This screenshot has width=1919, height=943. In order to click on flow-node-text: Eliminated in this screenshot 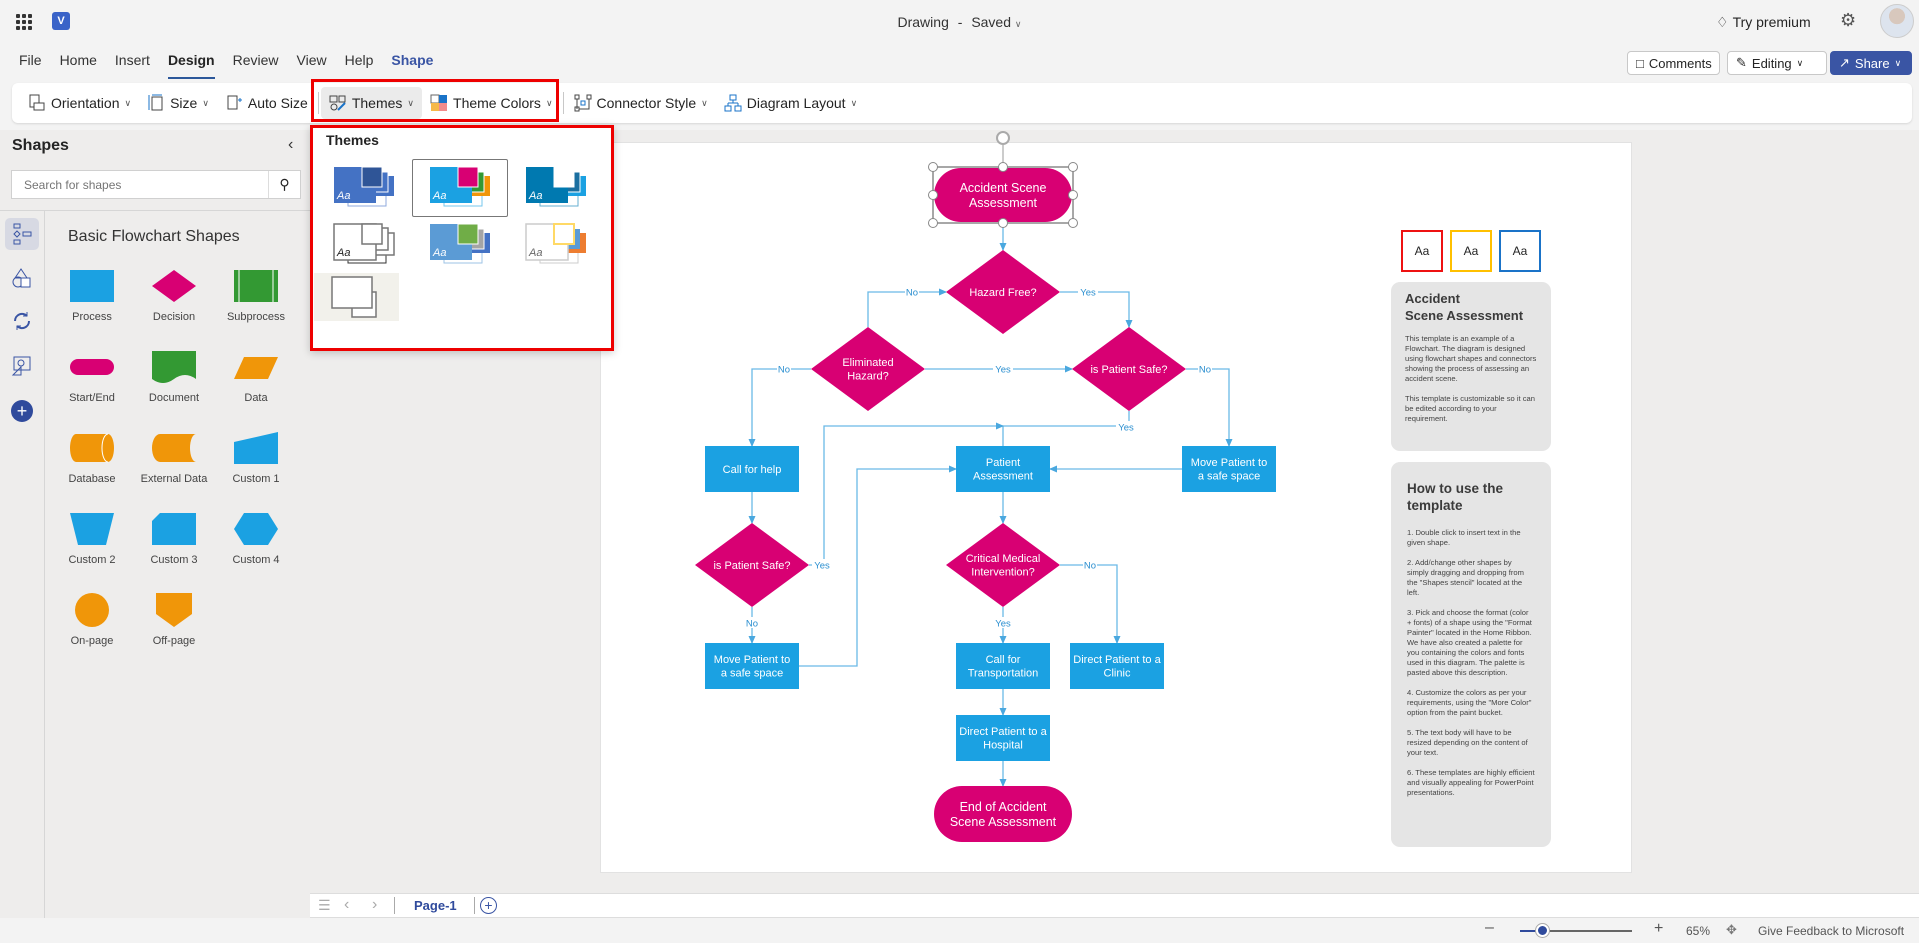, I will do `click(867, 363)`.